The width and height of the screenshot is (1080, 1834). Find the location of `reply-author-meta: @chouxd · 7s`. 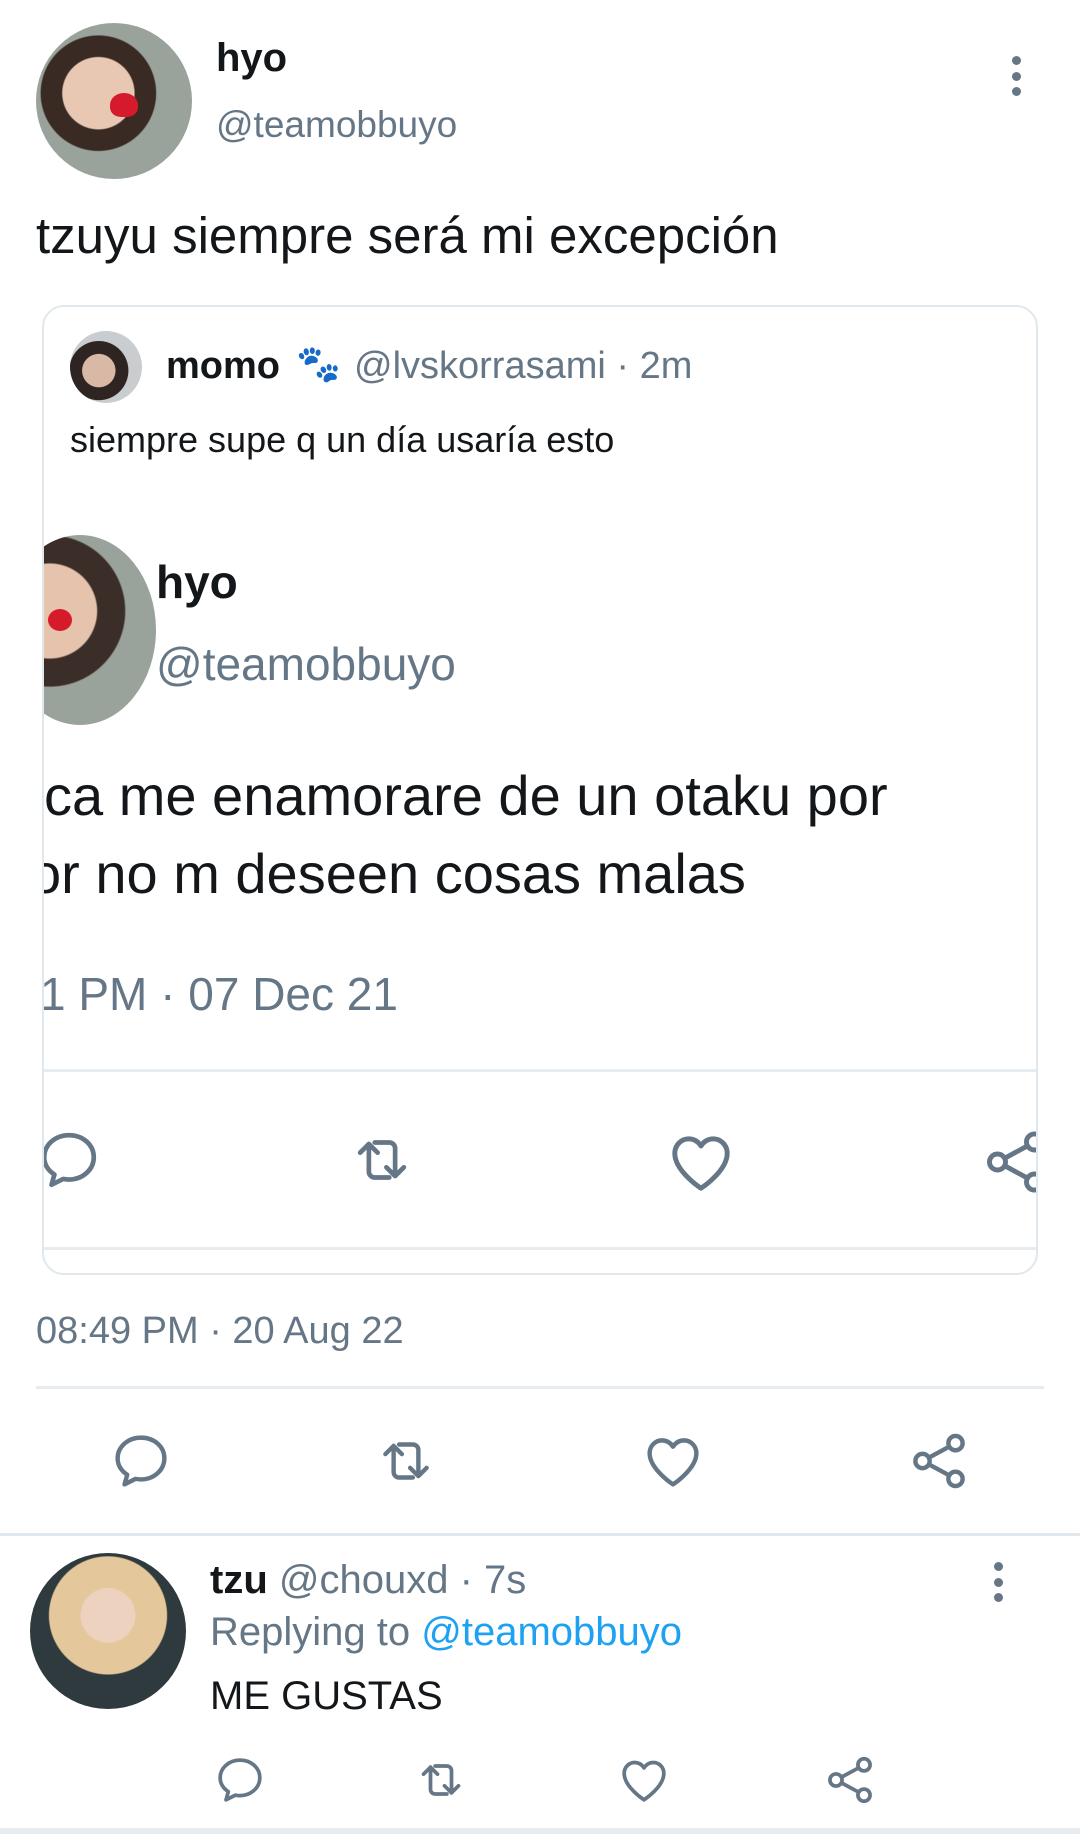

reply-author-meta: @chouxd · 7s is located at coordinates (402, 1580).